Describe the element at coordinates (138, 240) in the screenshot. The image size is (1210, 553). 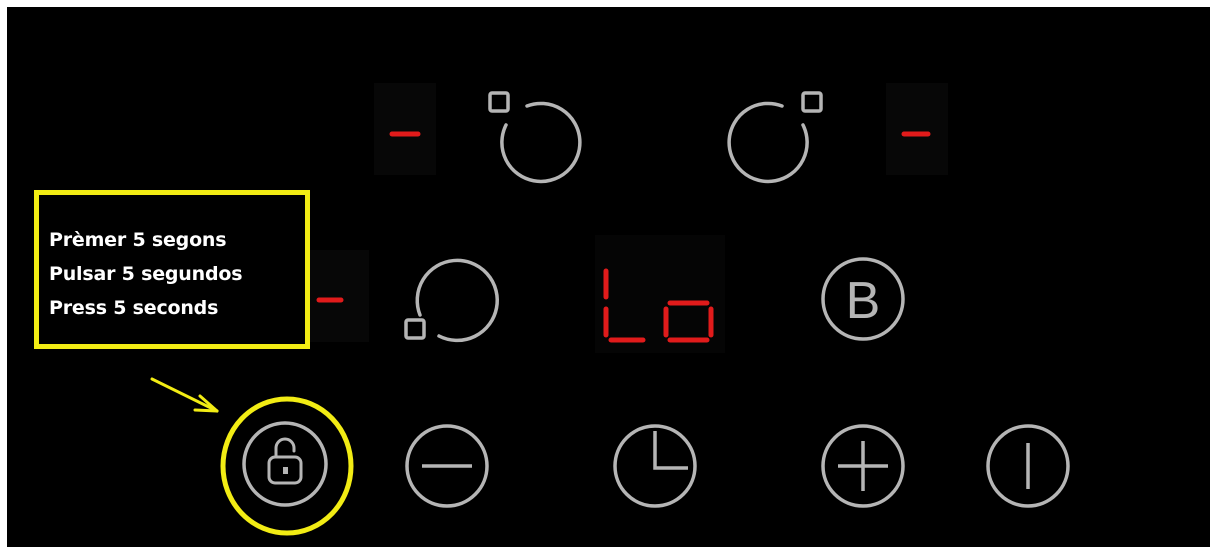
I see `instruction-line-catalan: Prèmer 5 segons` at that location.